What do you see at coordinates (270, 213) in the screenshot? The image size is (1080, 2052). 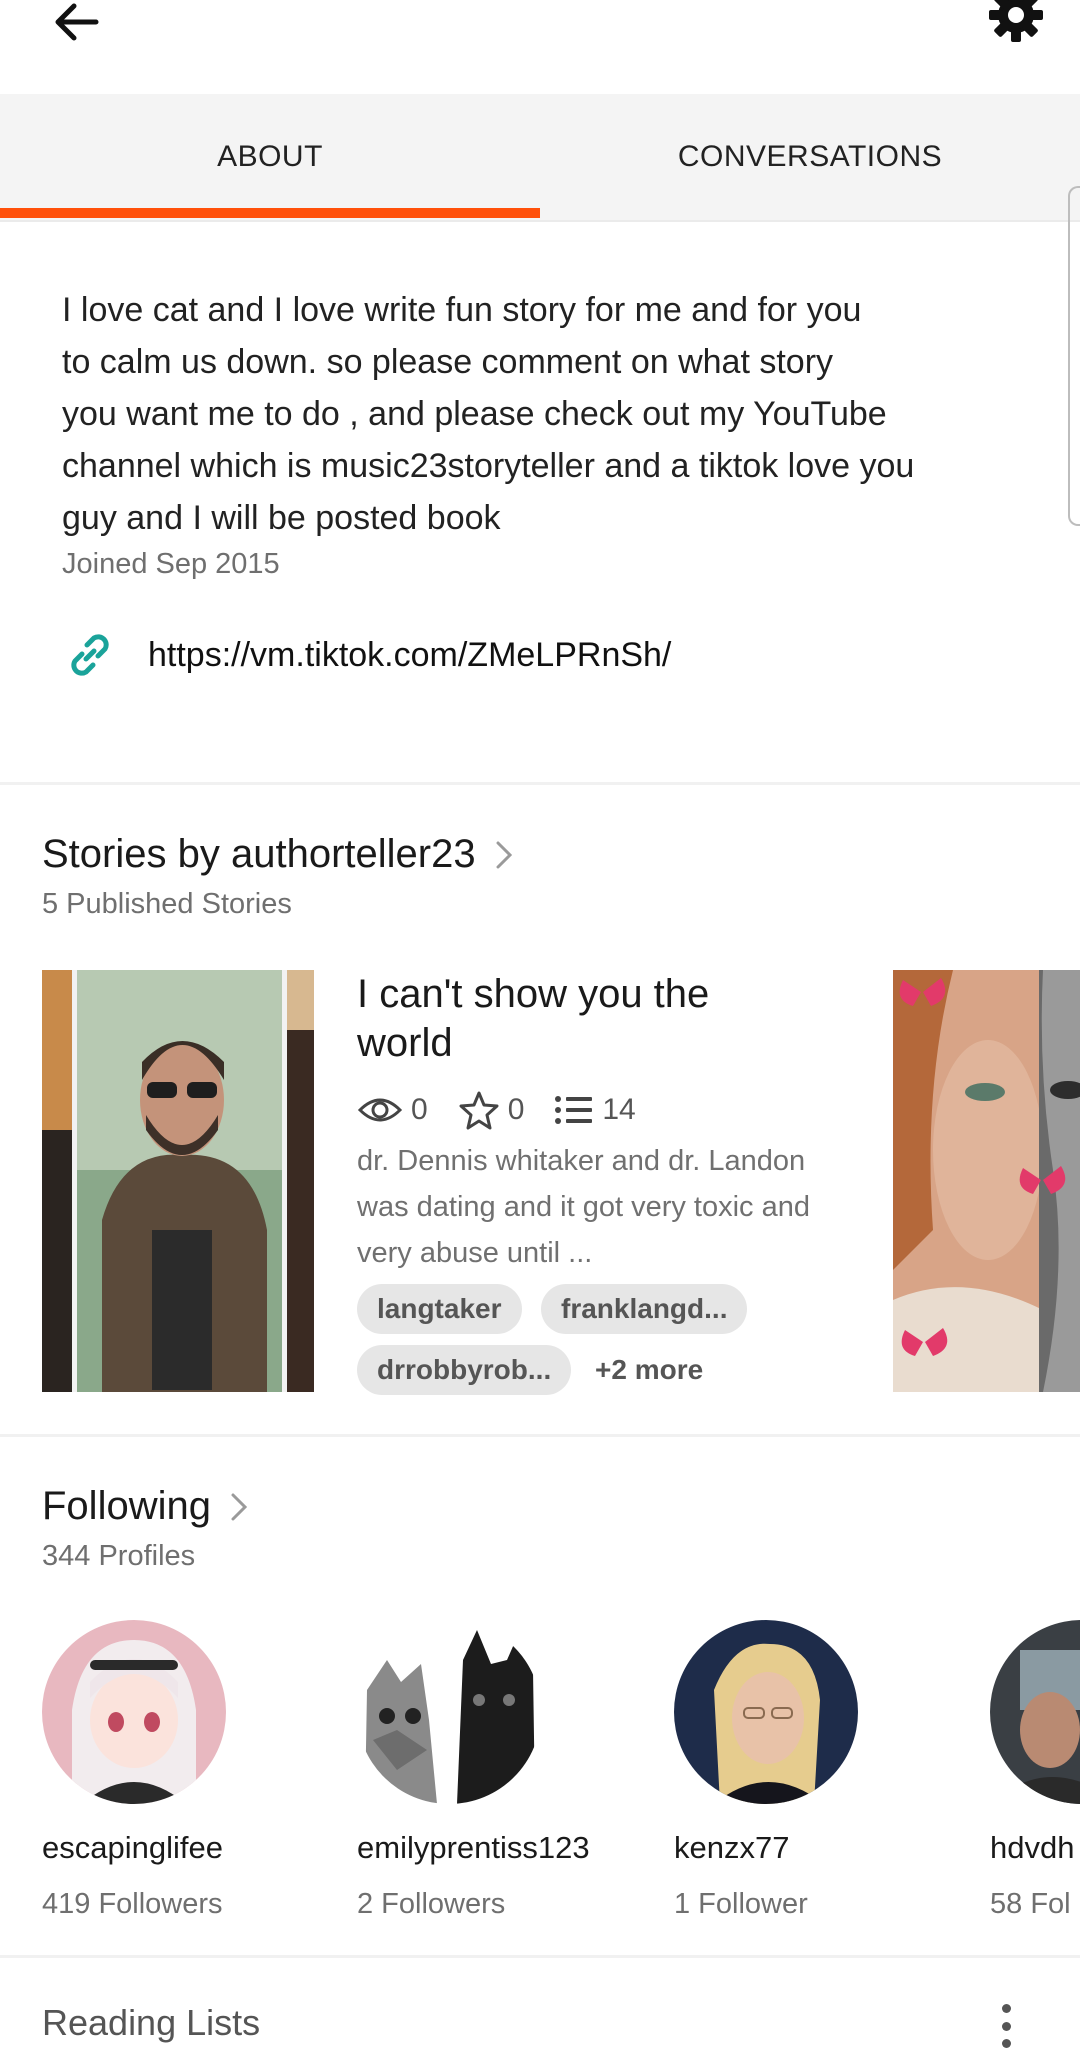 I see `active-tab-indicator` at bounding box center [270, 213].